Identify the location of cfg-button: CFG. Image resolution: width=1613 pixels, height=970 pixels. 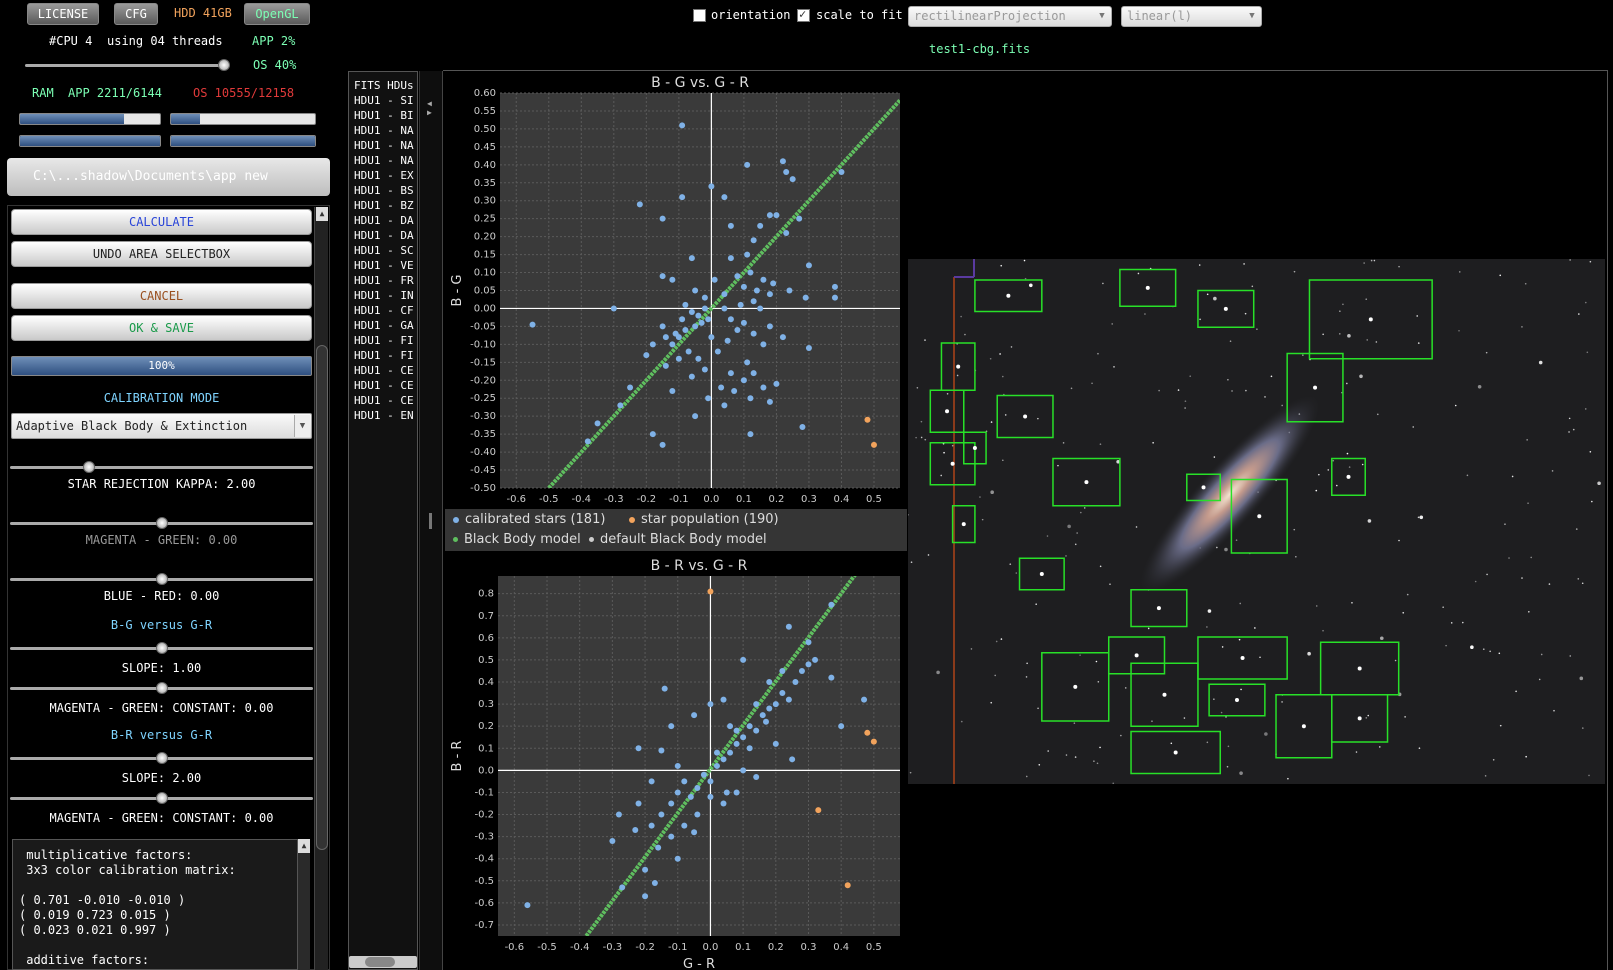
(136, 14).